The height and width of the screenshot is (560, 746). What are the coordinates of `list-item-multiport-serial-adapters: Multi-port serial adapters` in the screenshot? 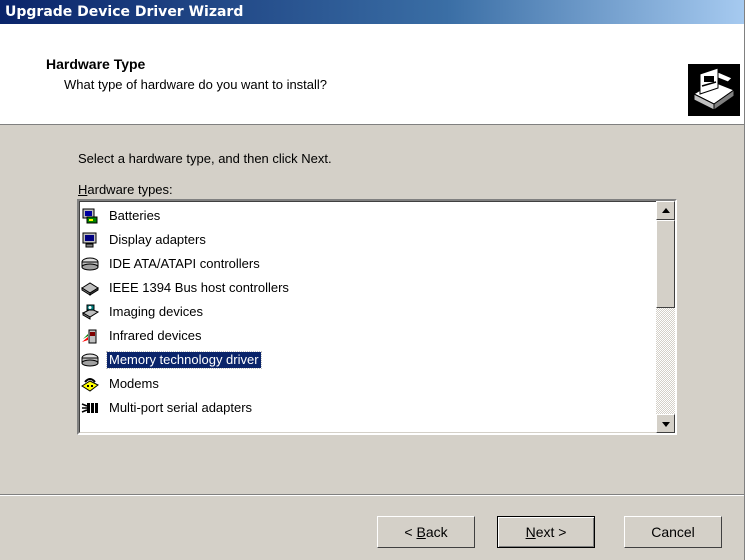 It's located at (366, 408).